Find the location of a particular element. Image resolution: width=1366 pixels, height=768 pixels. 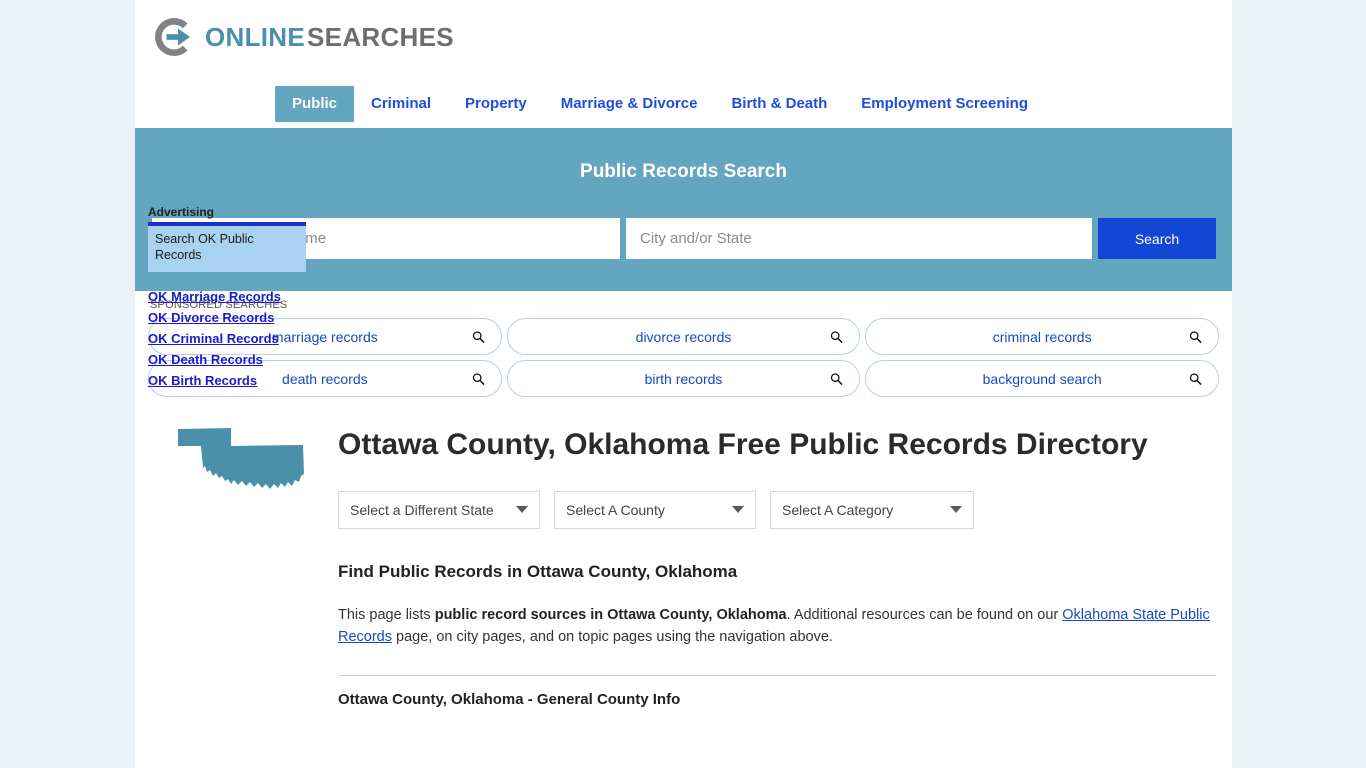

ad-link-text: Search OK Public Records is located at coordinates (227, 247).